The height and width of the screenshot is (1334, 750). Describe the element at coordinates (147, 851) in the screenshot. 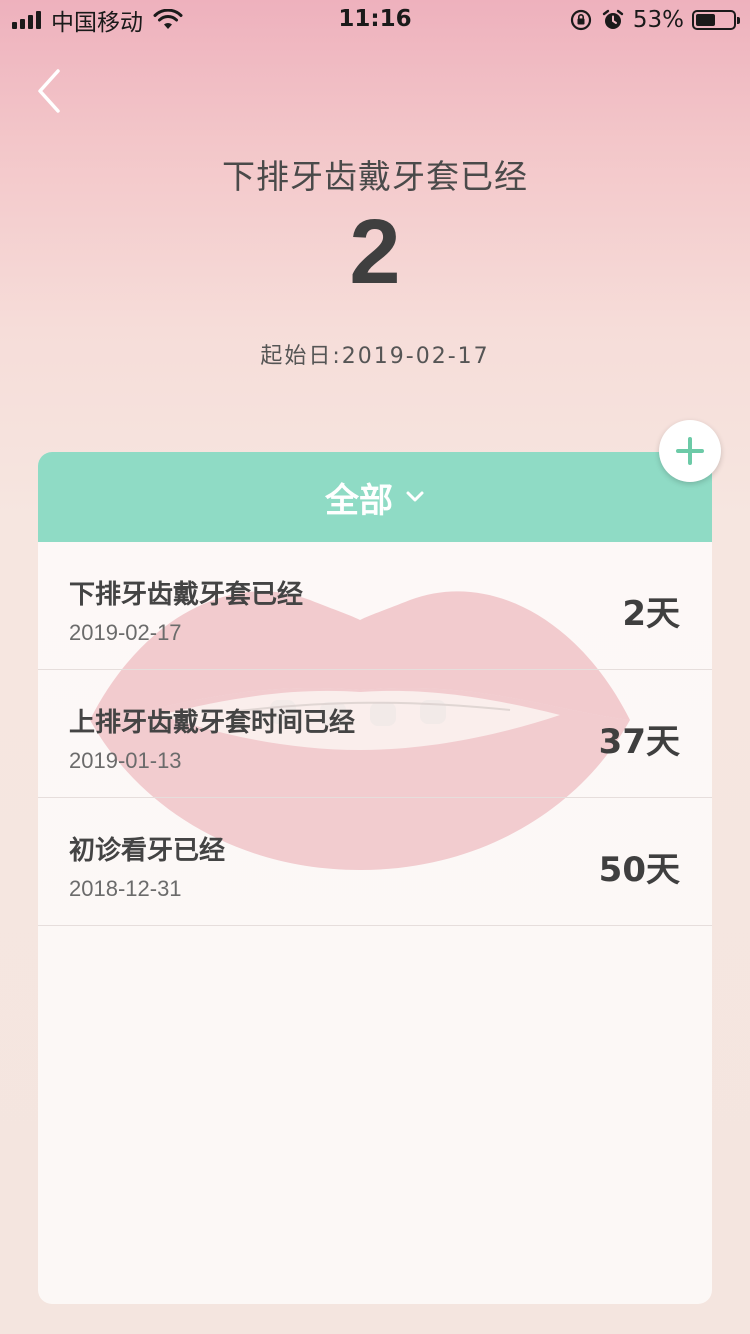

I see `item-title: 初诊看牙已经` at that location.